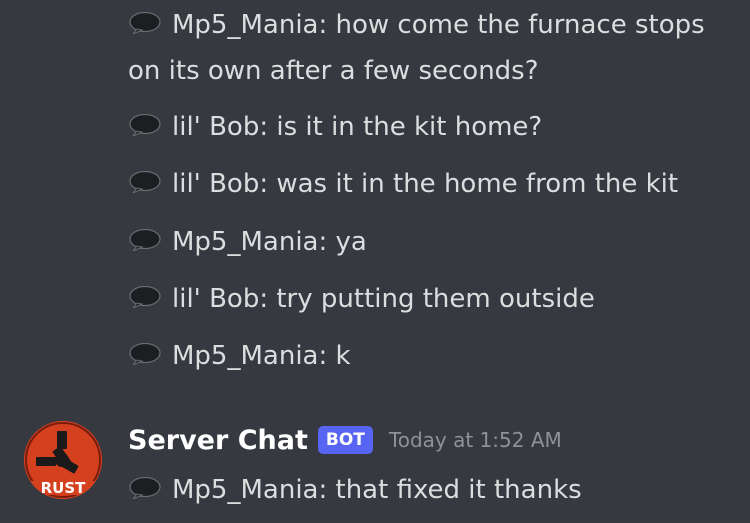 This screenshot has height=523, width=750. I want to click on chat-message: Mp5_Mania: that fixed it thanks, so click(429, 490).